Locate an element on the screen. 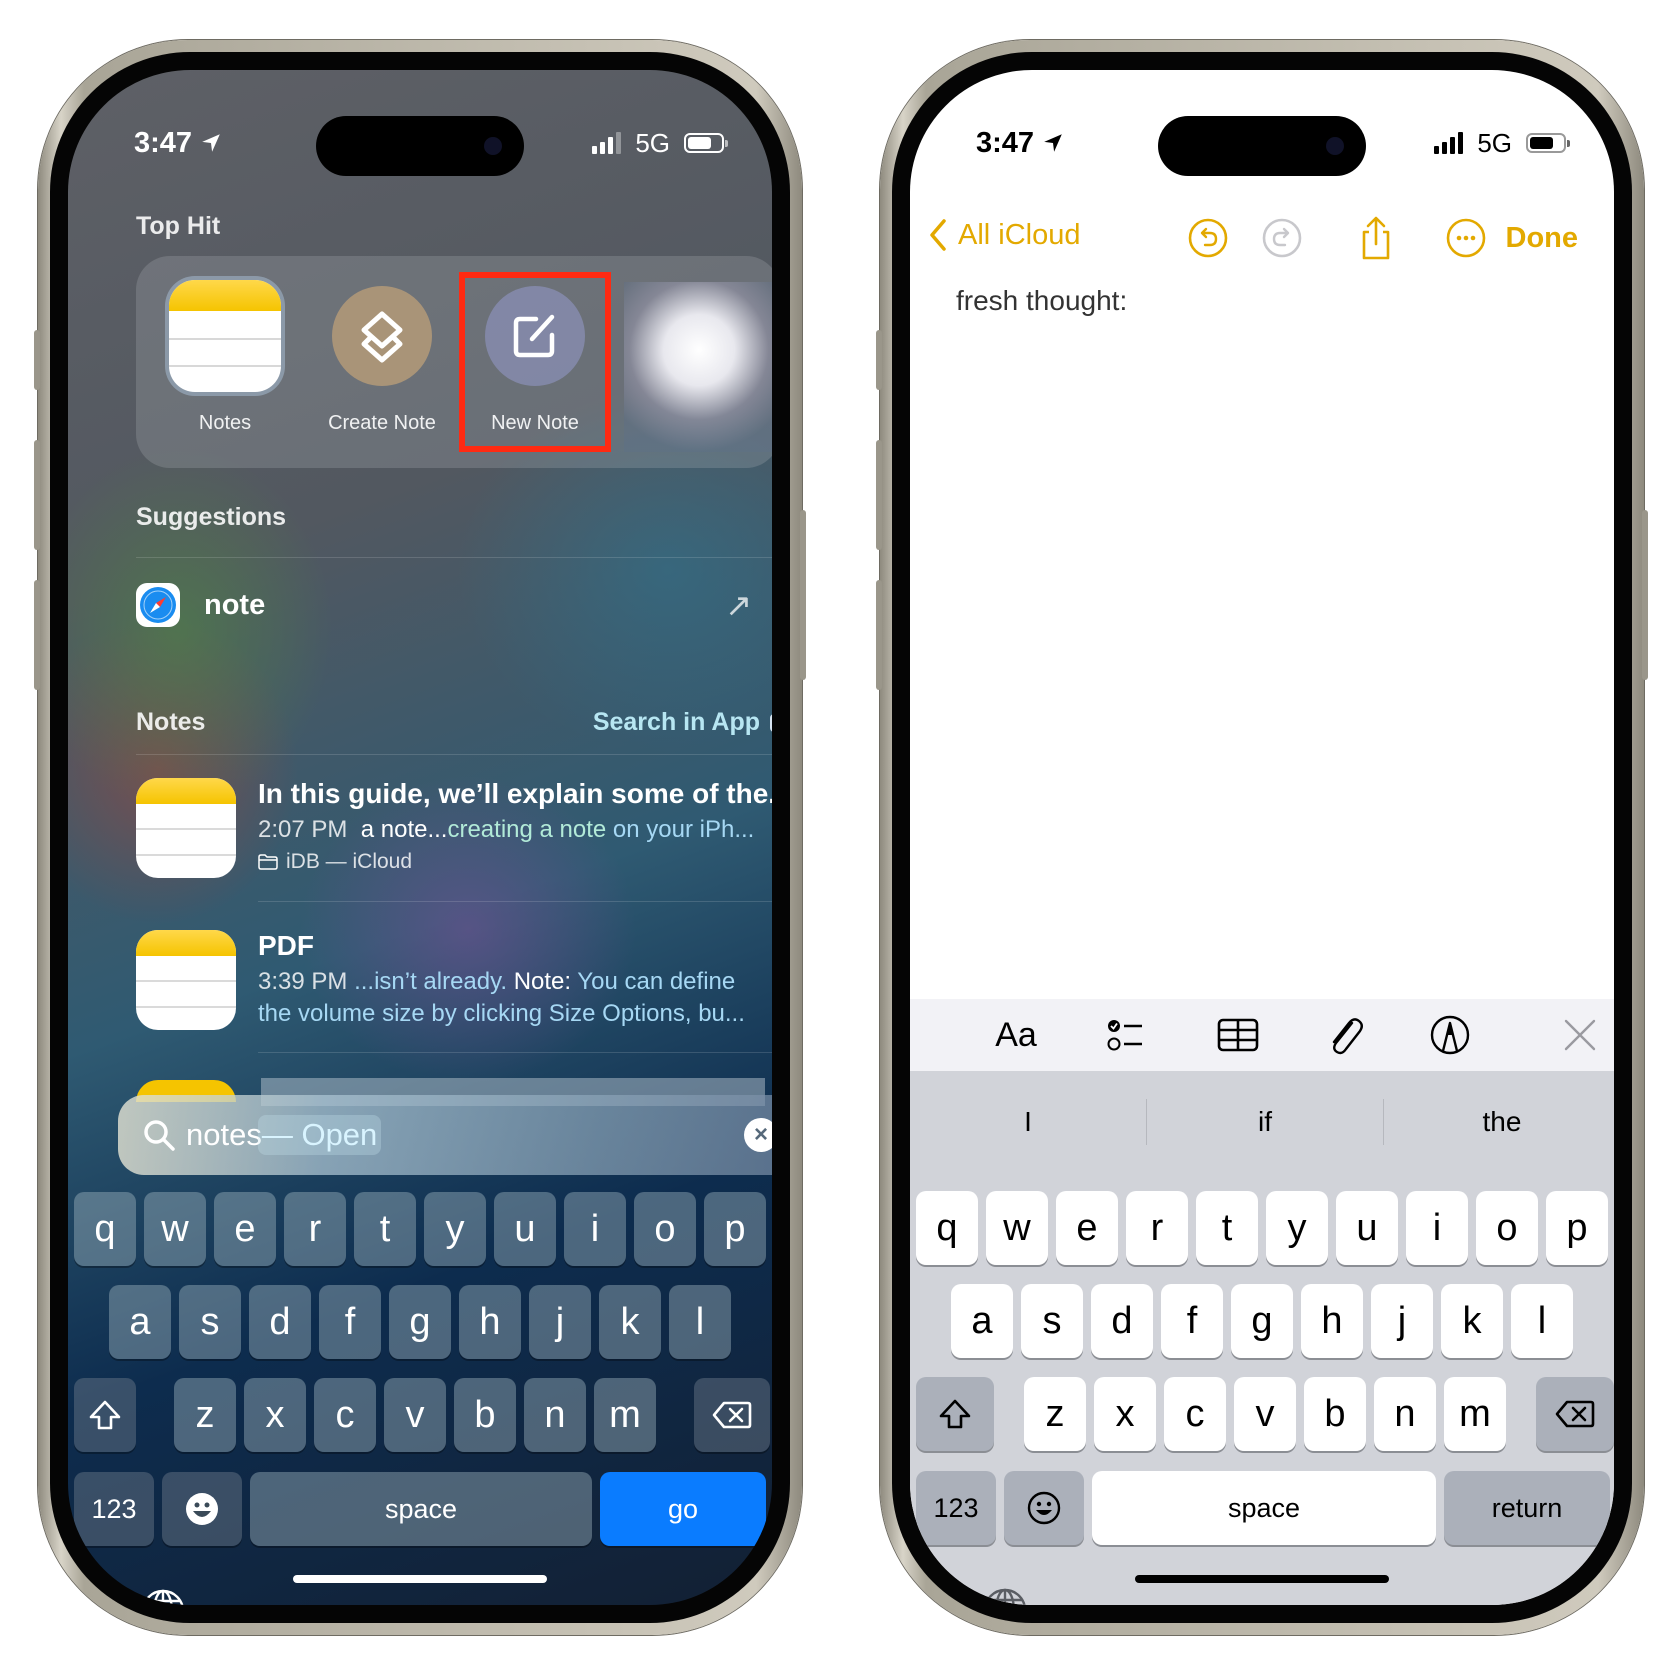 This screenshot has height=1665, width=1678. attachment-icon is located at coordinates (1344, 1035).